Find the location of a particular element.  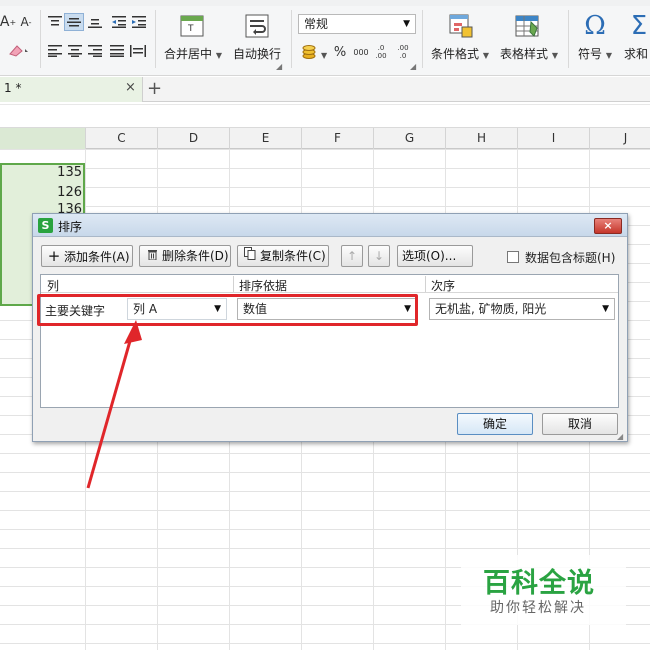

watermark: 百科全说 助你轻松解决 is located at coordinates (543, 590).